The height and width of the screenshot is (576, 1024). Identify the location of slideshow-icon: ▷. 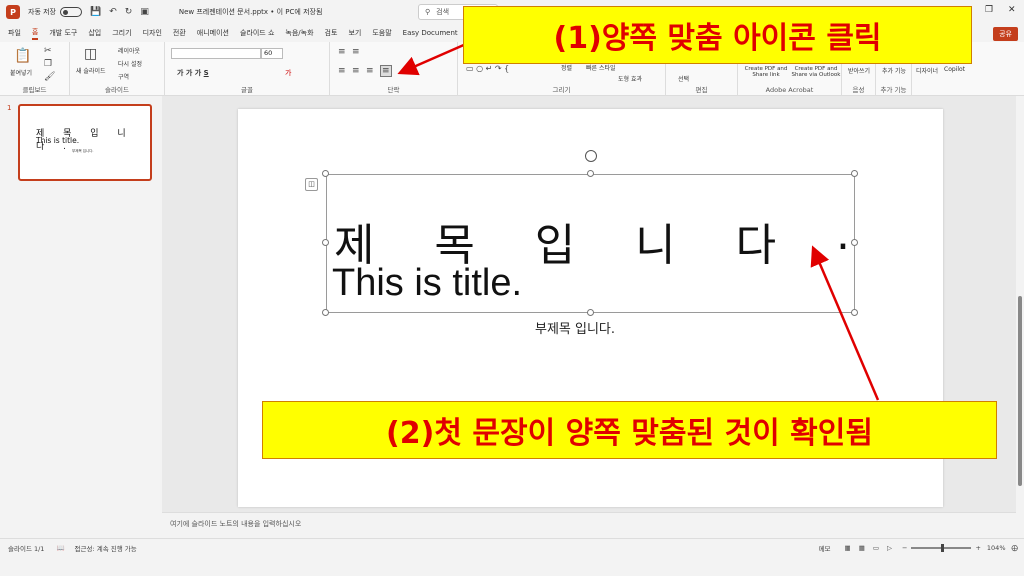
(889, 548).